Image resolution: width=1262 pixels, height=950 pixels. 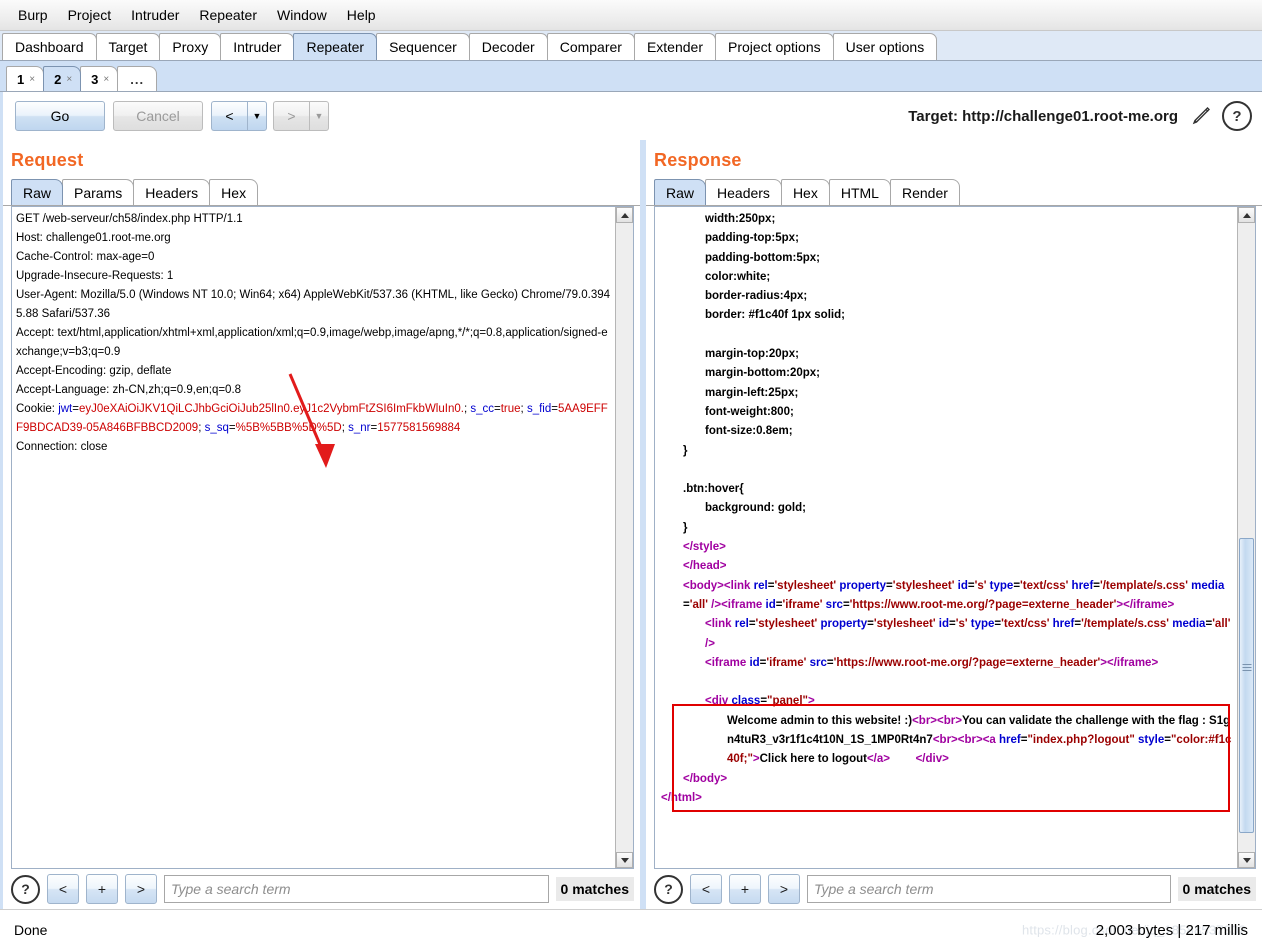 I want to click on menu-item-project: Project, so click(x=90, y=15).